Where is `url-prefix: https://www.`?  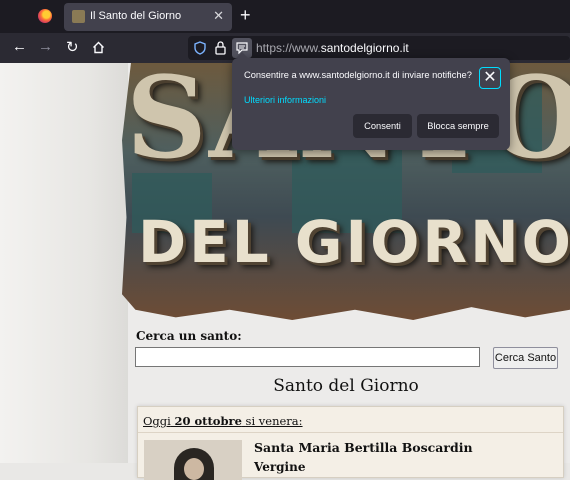
url-prefix: https://www. is located at coordinates (288, 48).